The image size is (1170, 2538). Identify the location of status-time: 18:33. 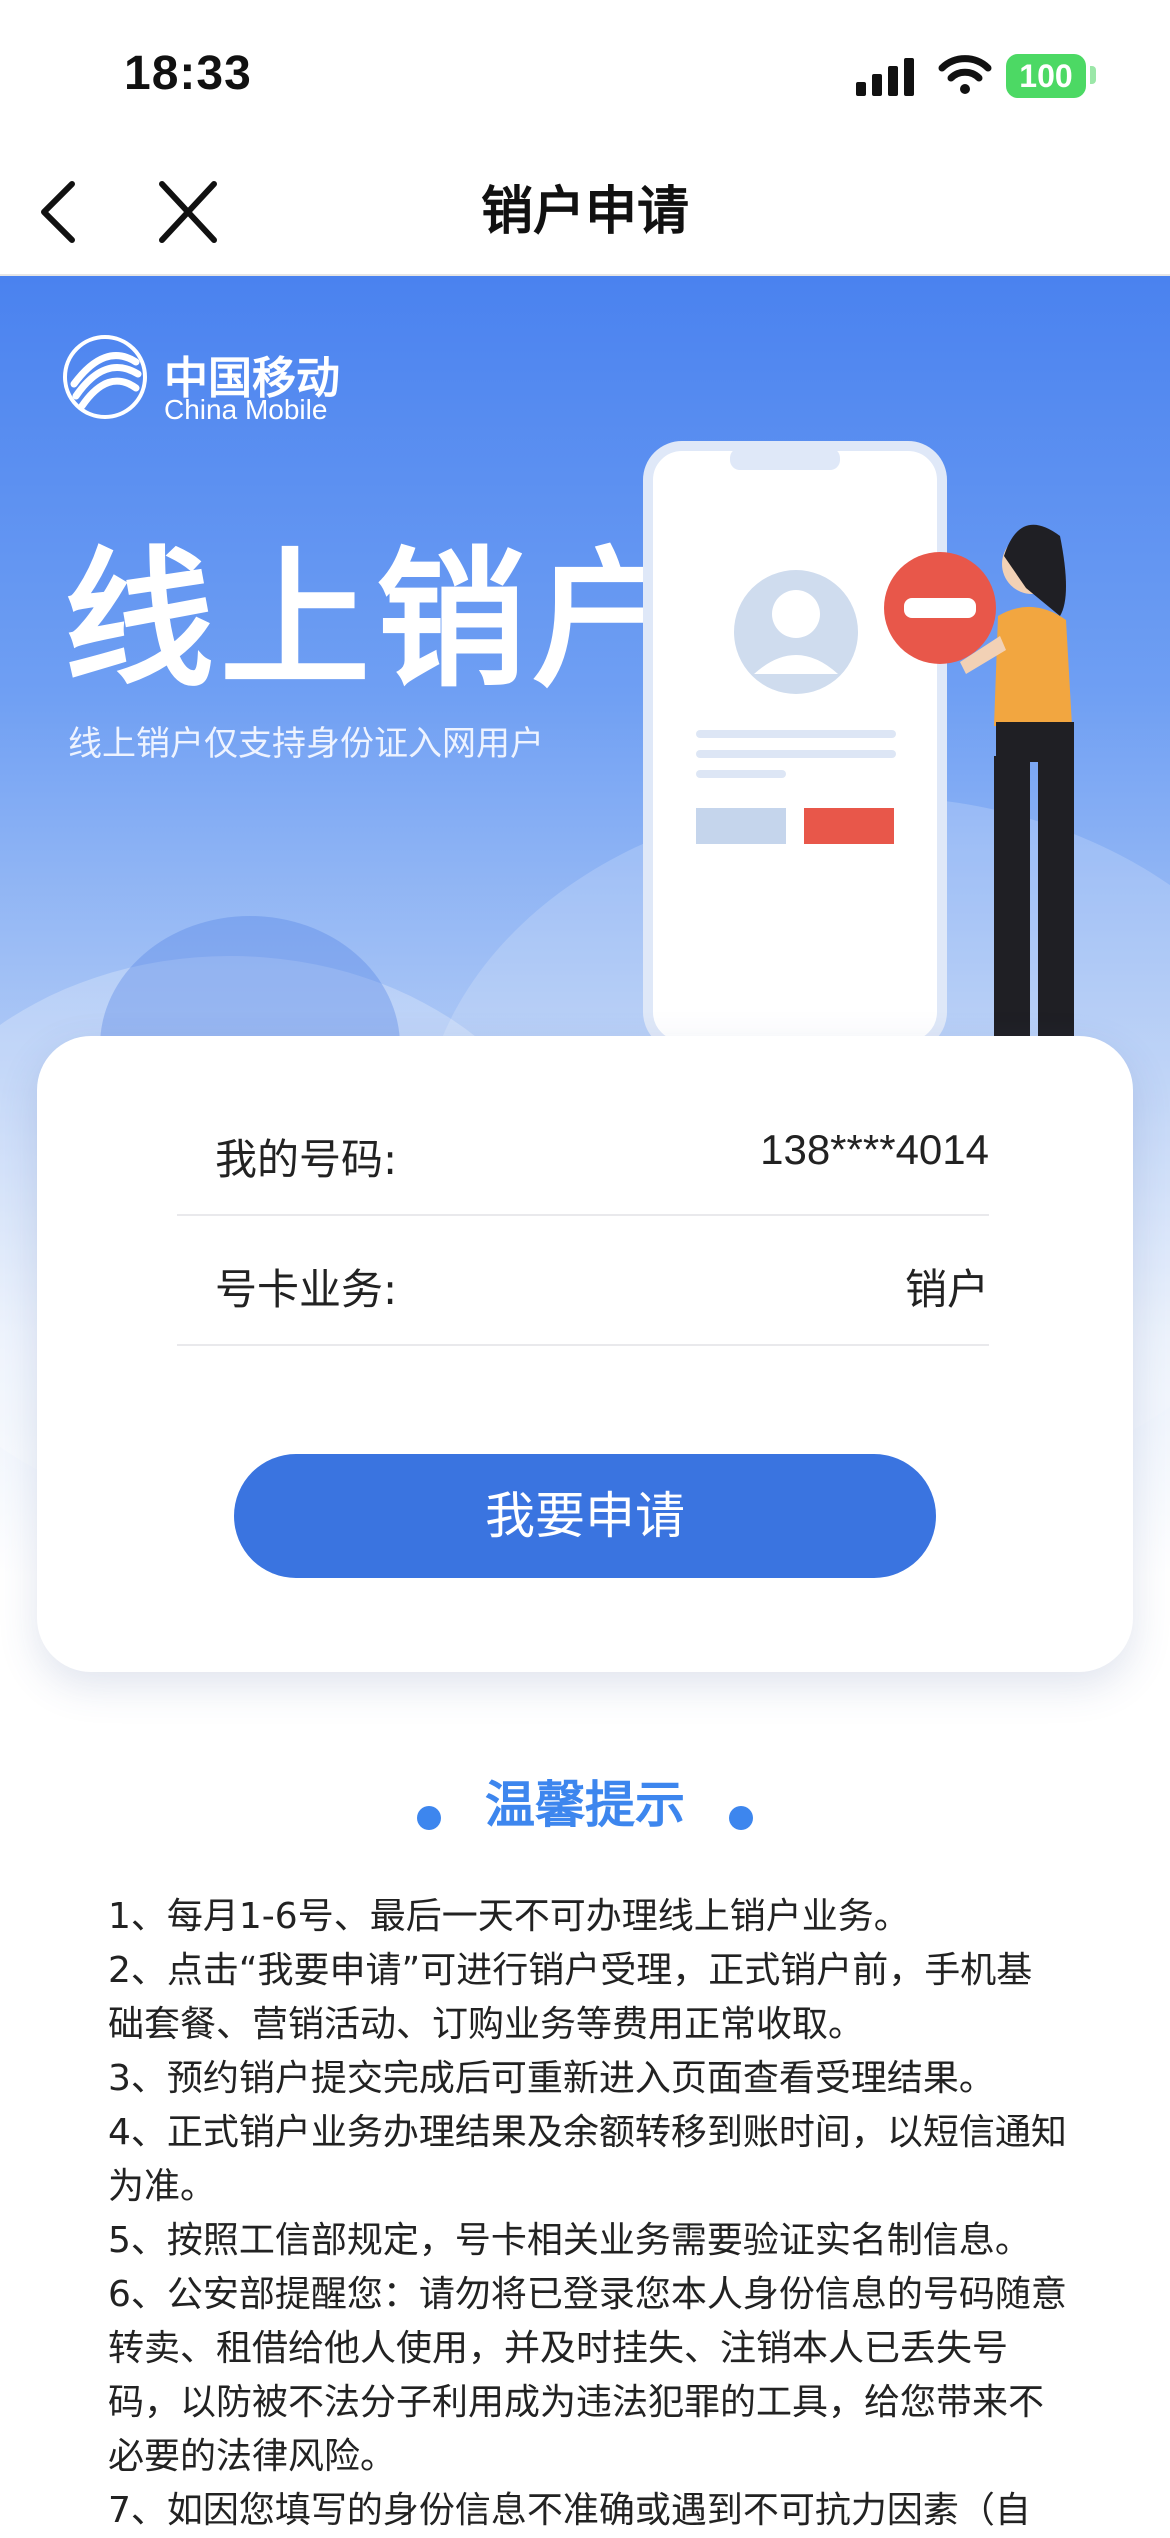
(188, 73).